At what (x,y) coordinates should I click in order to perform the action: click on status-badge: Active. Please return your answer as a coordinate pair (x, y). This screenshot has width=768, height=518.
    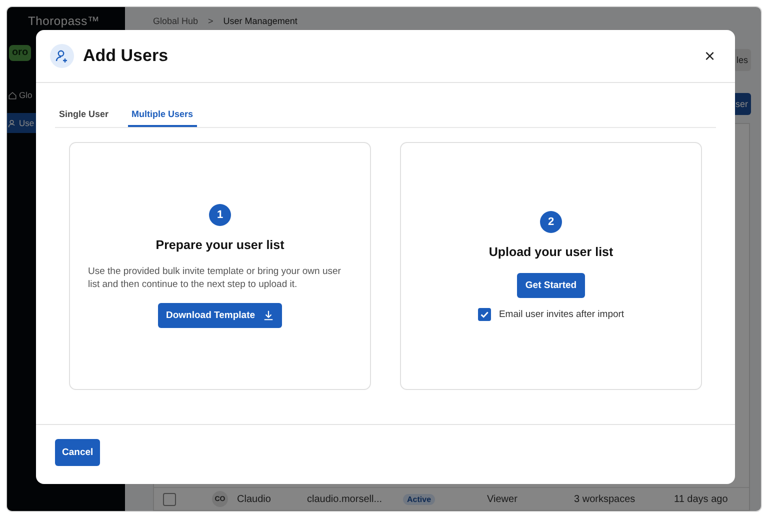
    Looking at the image, I should click on (419, 499).